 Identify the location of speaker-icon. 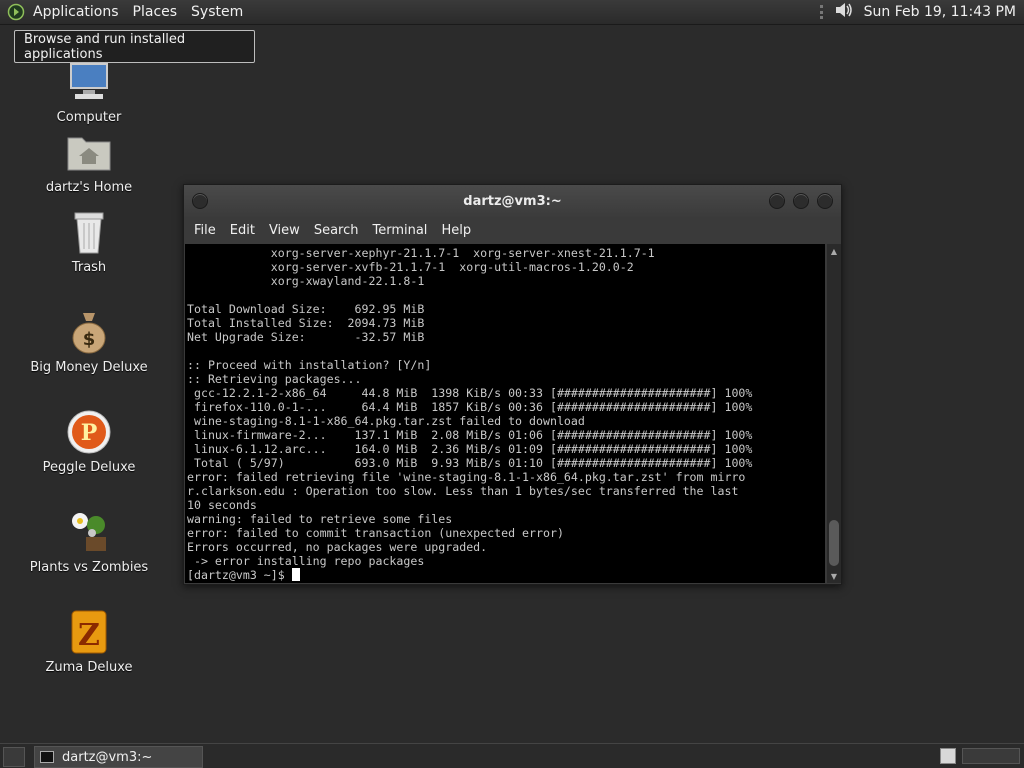
(844, 12).